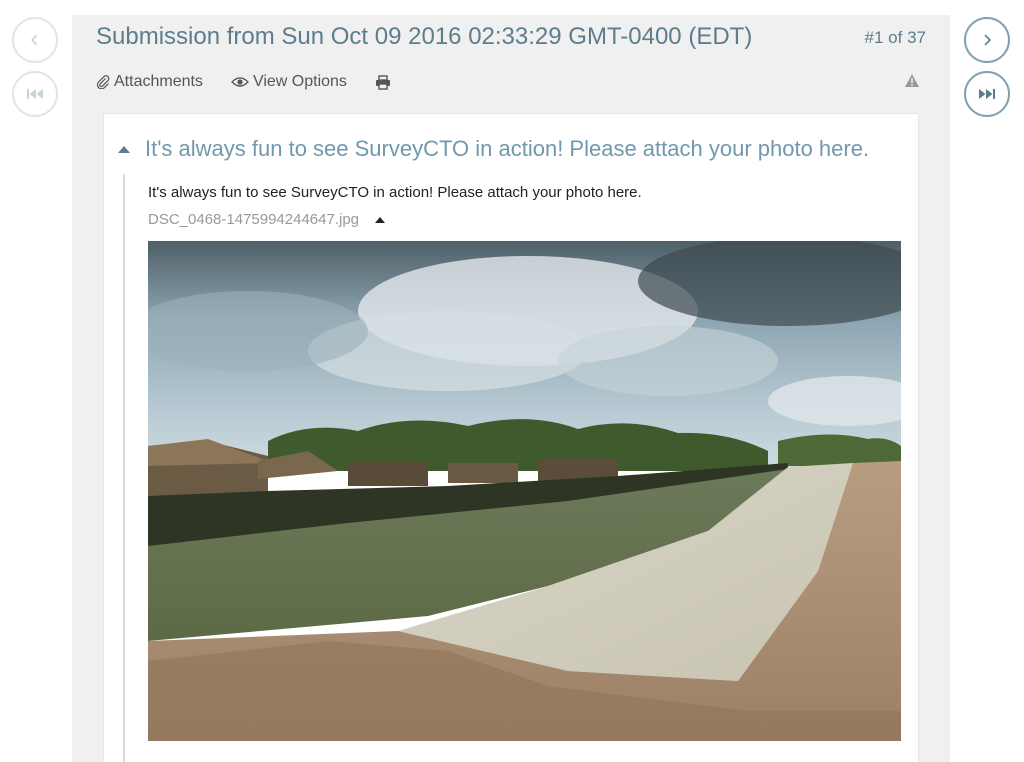 The width and height of the screenshot is (1024, 762). I want to click on printer-icon, so click(383, 82).